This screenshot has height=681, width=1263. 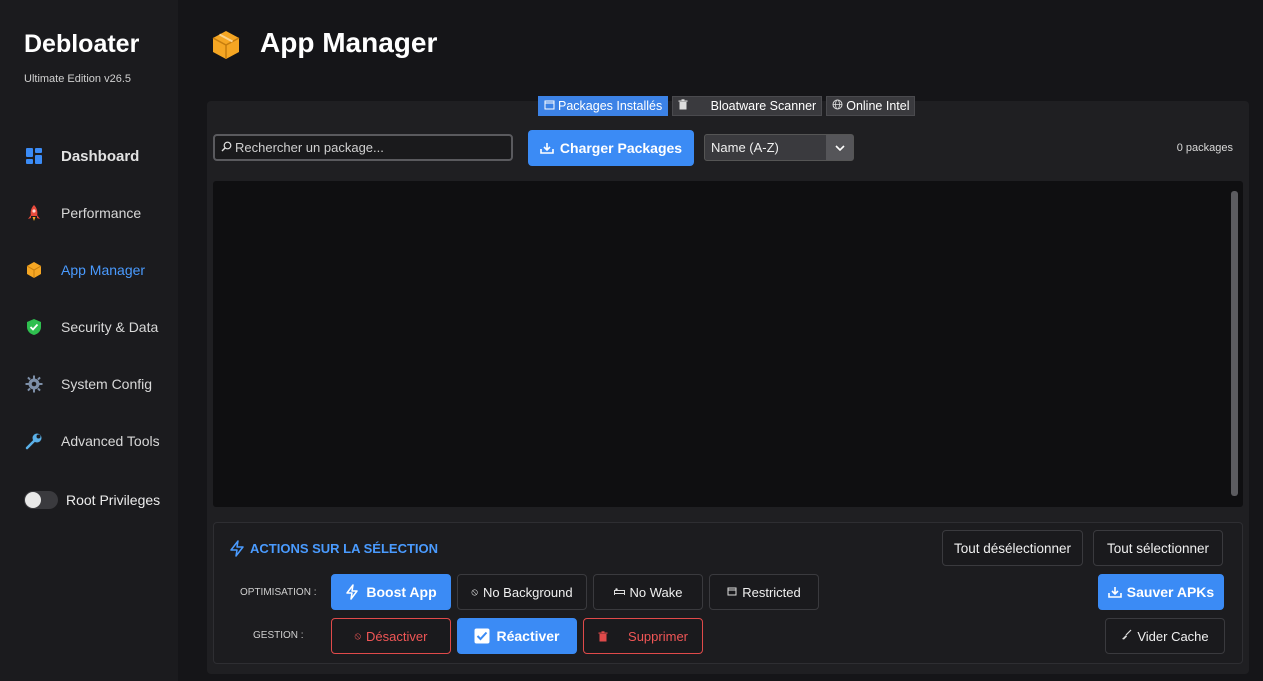 What do you see at coordinates (839, 147) in the screenshot?
I see `chevron-down-icon` at bounding box center [839, 147].